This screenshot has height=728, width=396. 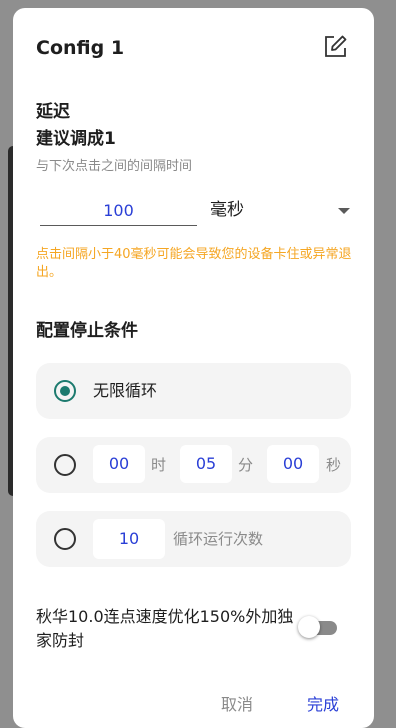 What do you see at coordinates (193, 391) in the screenshot?
I see `option-infinite-loop: 无限循环` at bounding box center [193, 391].